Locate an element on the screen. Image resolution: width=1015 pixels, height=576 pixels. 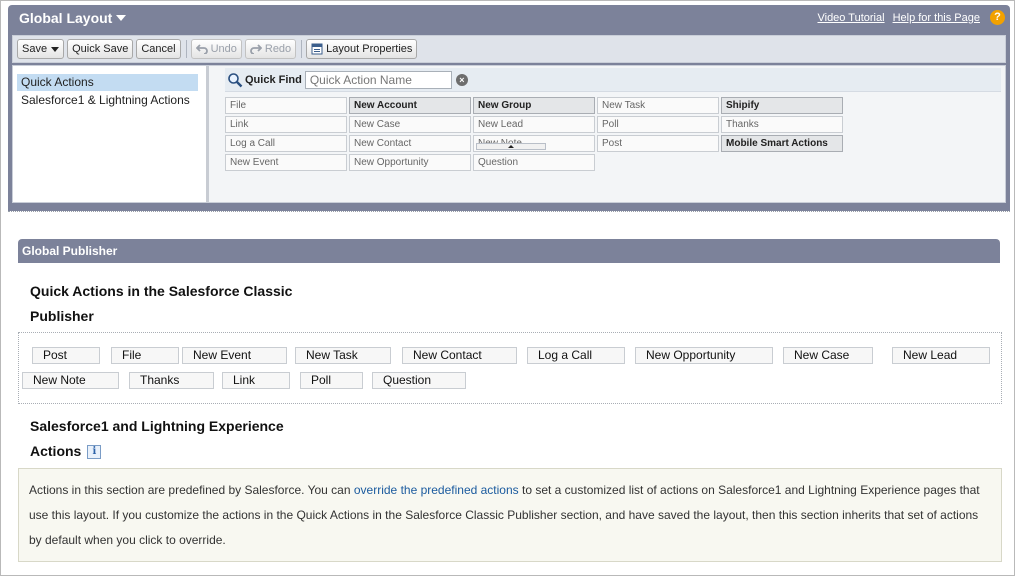
publisher-action-chip: Poll is located at coordinates (331, 380).